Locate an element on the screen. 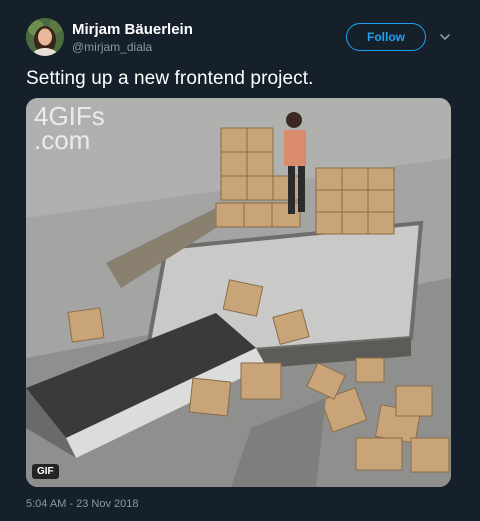 The height and width of the screenshot is (521, 480). user-handle: @mirjam_diala is located at coordinates (112, 47).